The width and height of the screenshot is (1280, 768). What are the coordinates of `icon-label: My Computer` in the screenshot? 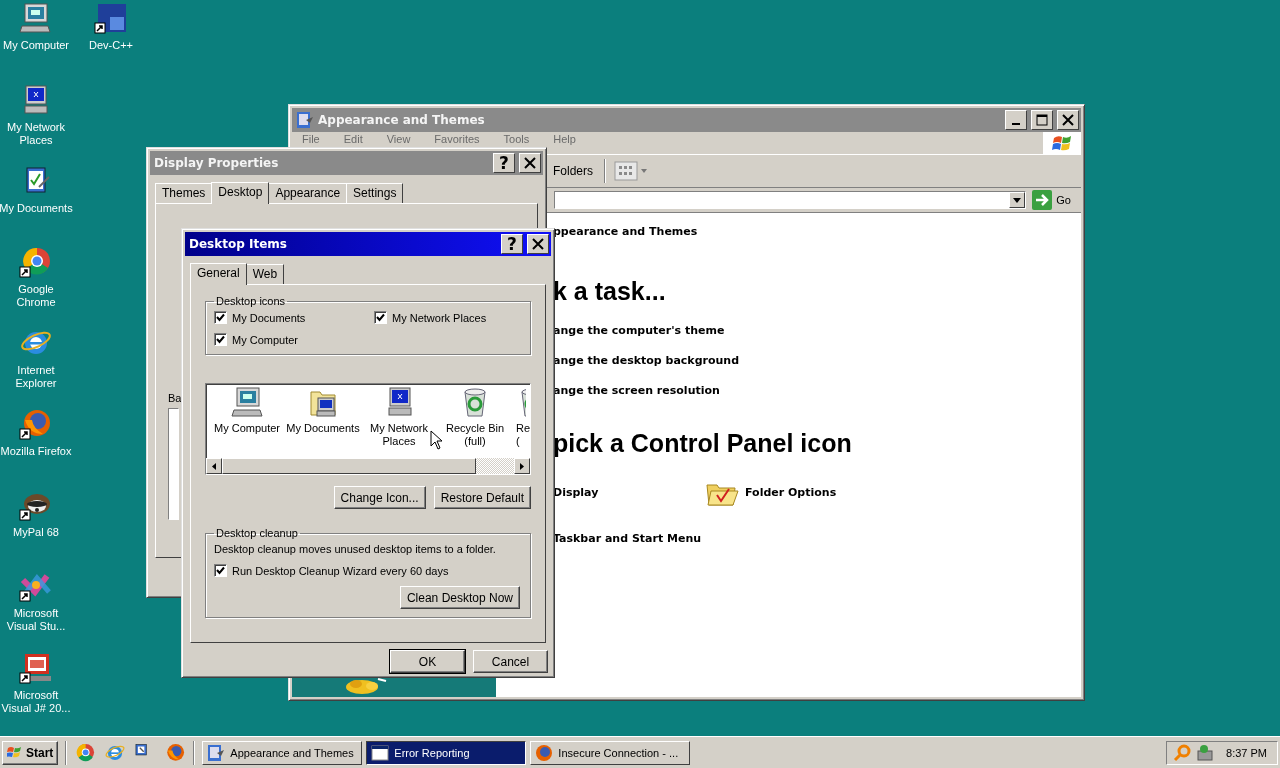 It's located at (247, 428).